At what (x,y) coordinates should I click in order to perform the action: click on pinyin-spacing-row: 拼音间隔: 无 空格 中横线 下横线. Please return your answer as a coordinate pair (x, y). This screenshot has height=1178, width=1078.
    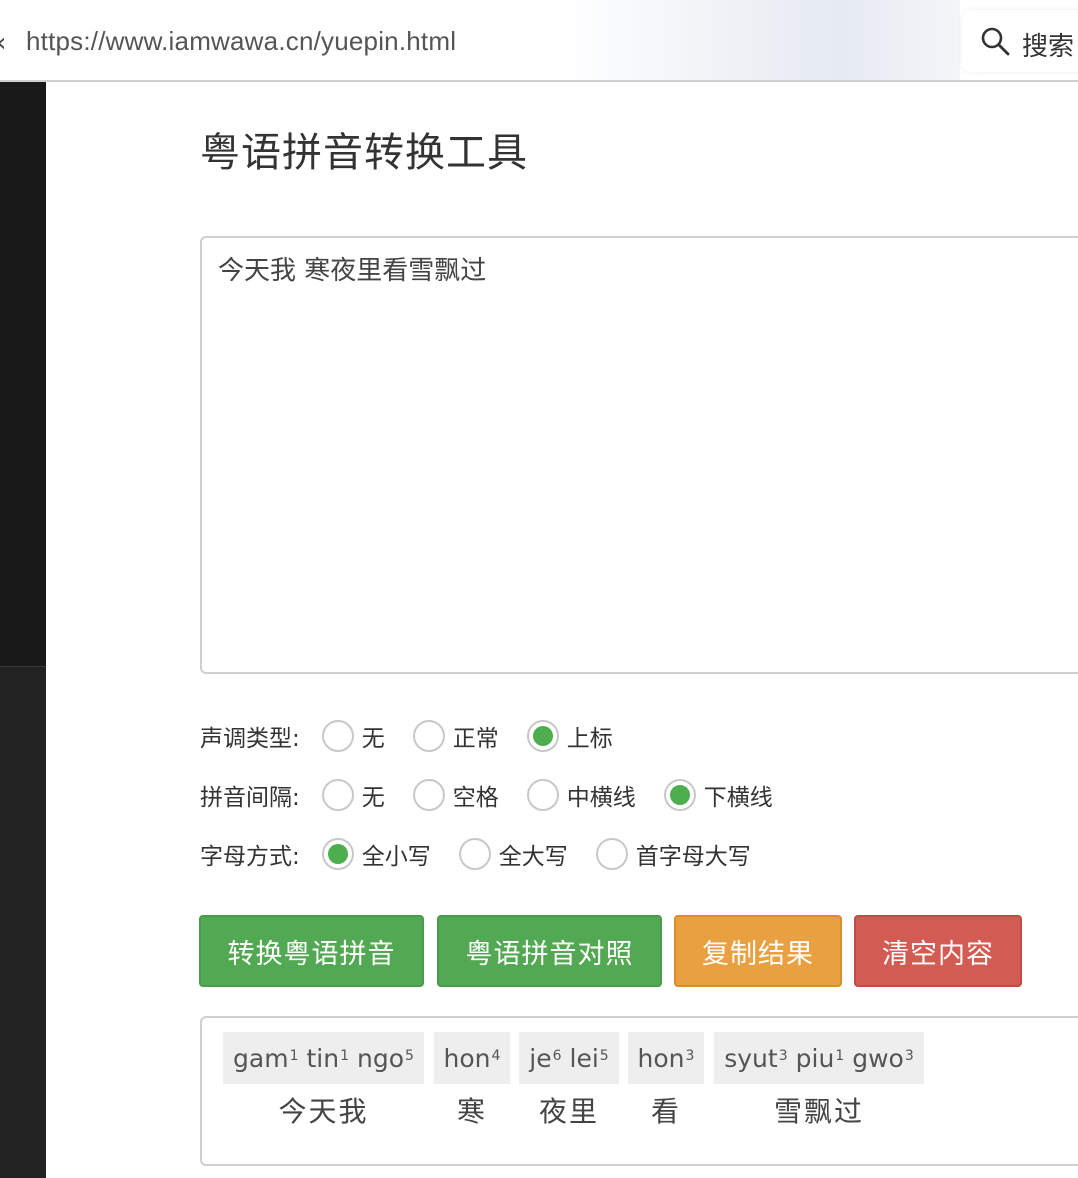
    Looking at the image, I should click on (500, 795).